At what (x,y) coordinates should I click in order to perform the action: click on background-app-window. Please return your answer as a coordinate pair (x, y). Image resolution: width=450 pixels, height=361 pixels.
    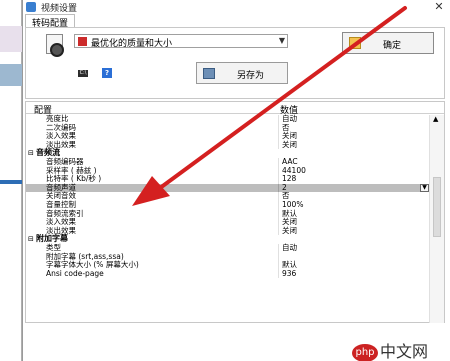
    Looking at the image, I should click on (11, 180).